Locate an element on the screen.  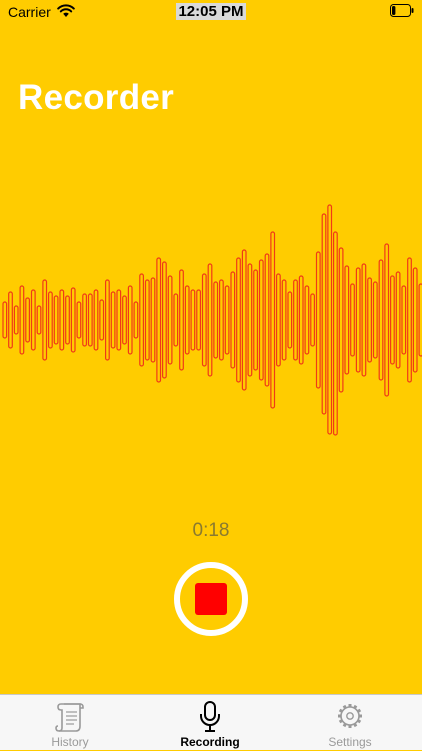
tab-history: History is located at coordinates (70, 723).